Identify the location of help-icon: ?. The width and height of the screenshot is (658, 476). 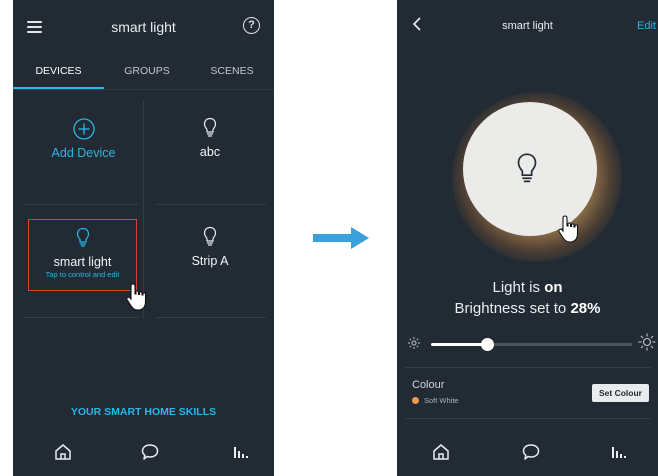
(251, 25).